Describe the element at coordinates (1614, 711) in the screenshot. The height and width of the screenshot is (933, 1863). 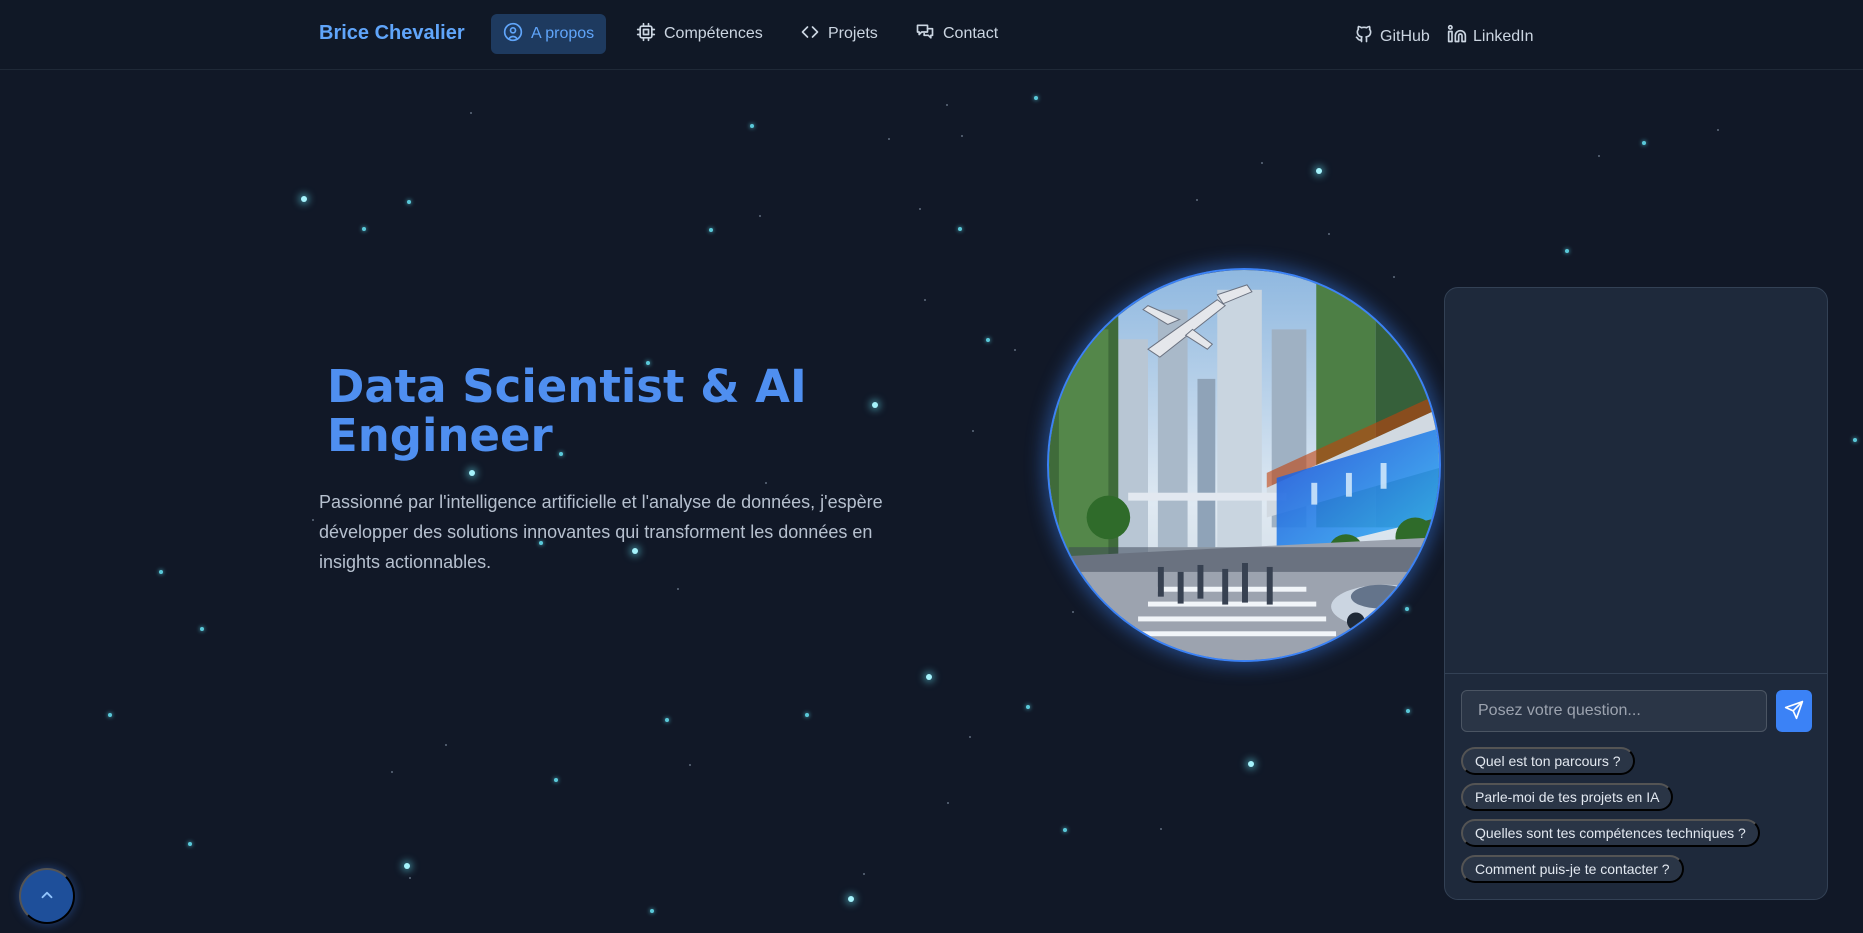
I see `chat-question-input` at that location.